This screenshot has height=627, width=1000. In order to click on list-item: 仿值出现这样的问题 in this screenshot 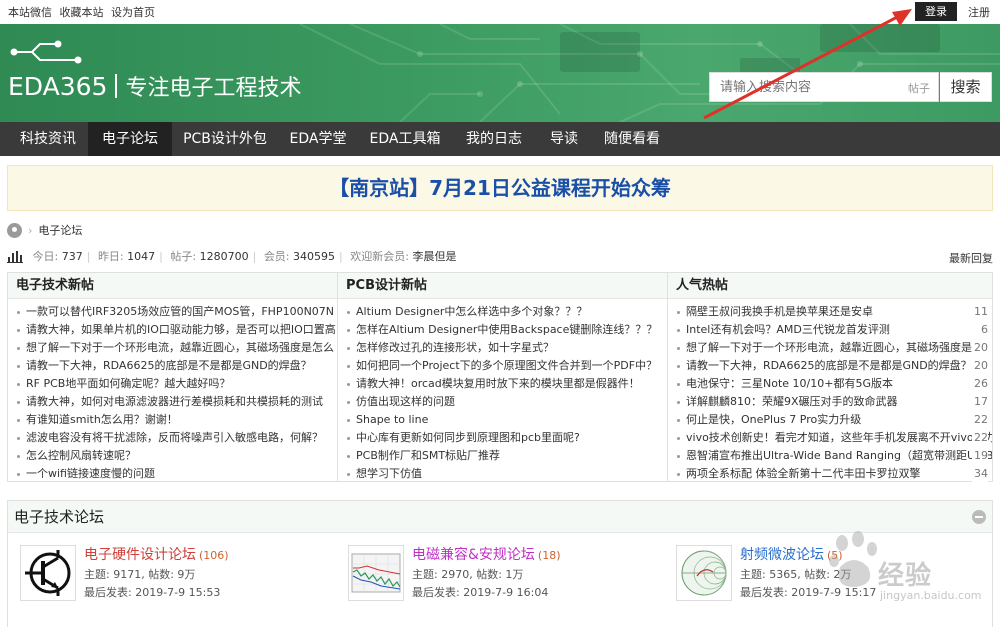, I will do `click(506, 402)`.